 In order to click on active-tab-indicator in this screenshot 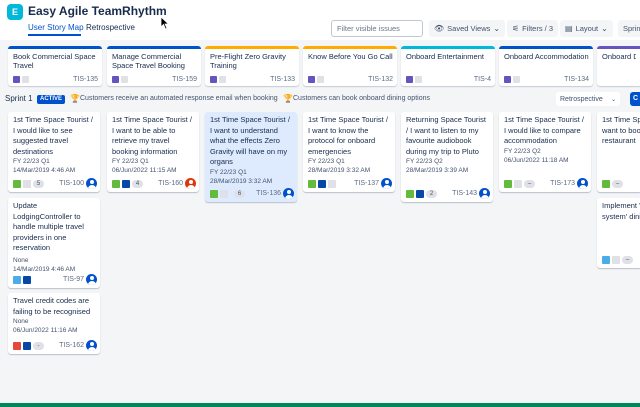, I will do `click(54, 35)`.